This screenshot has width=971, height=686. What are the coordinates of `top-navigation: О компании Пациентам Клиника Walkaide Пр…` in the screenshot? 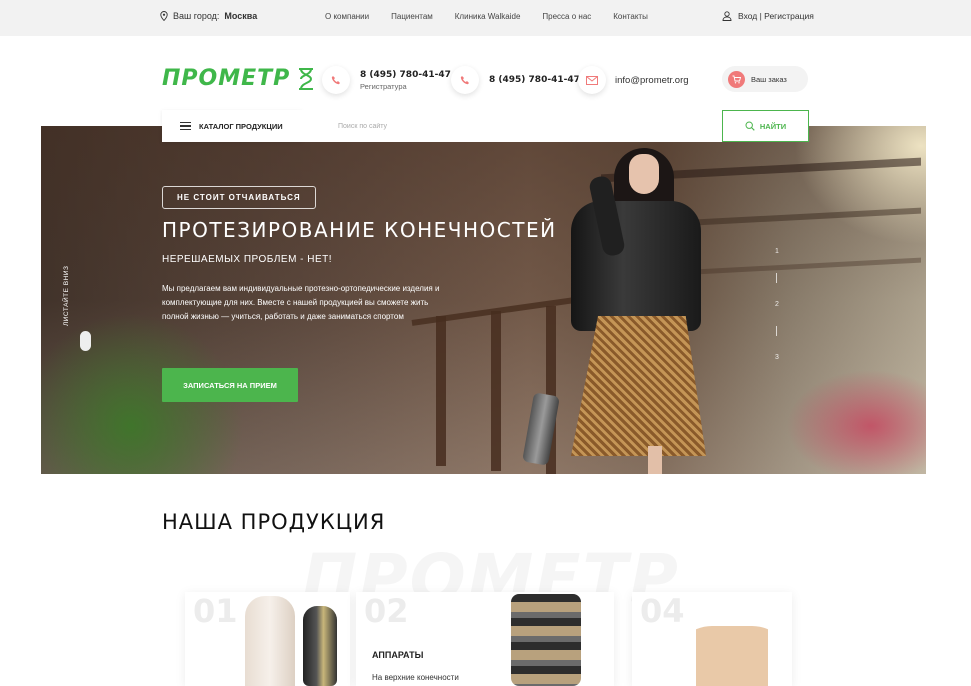 It's located at (486, 16).